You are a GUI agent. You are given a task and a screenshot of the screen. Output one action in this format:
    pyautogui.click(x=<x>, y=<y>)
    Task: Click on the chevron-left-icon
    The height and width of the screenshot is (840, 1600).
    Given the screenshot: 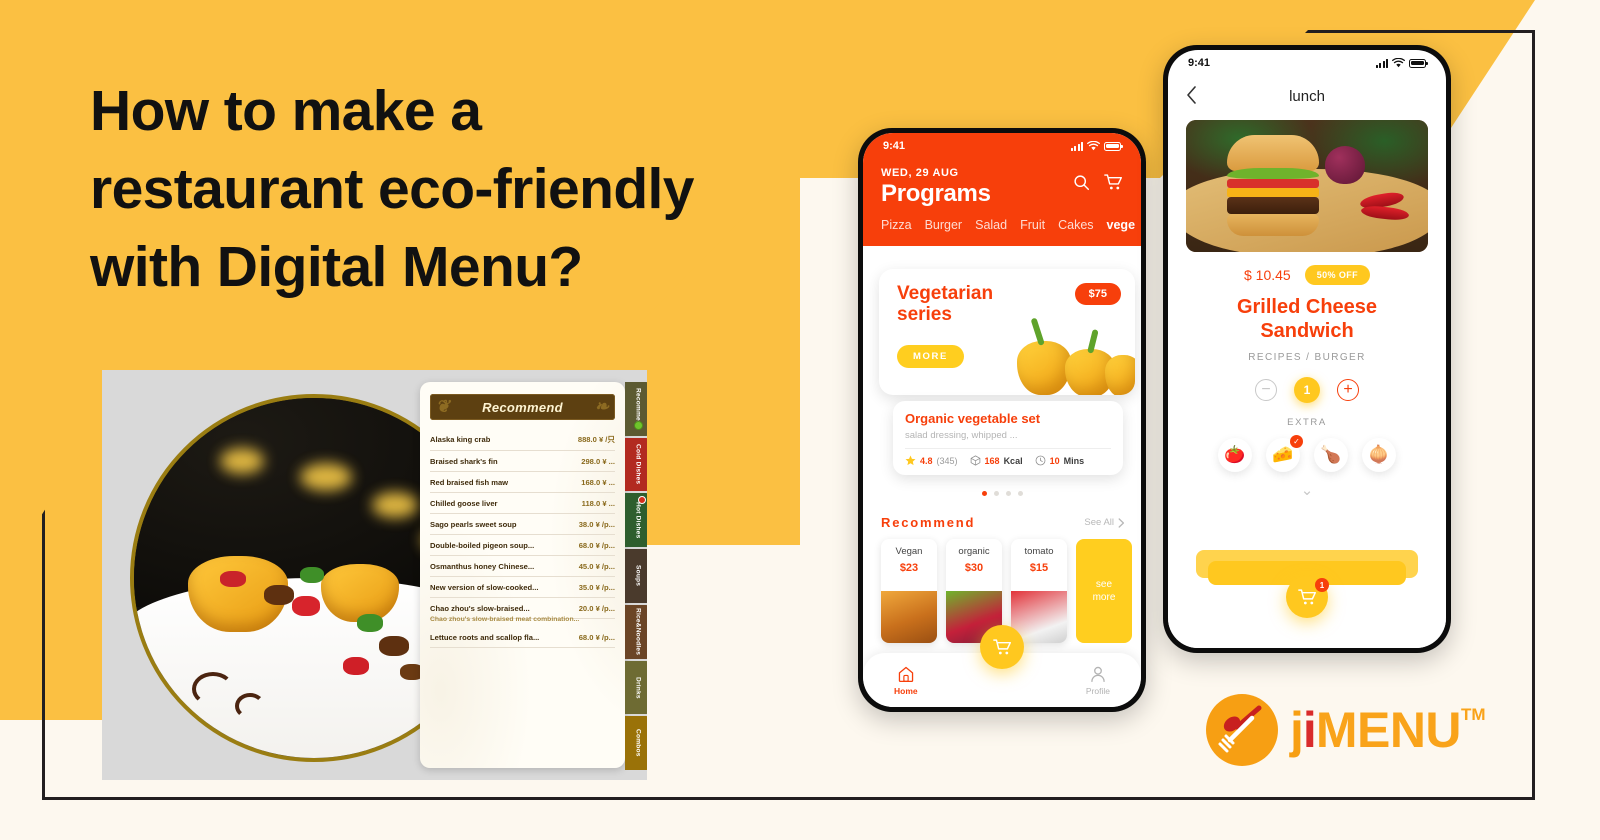 What is the action you would take?
    pyautogui.click(x=1191, y=95)
    